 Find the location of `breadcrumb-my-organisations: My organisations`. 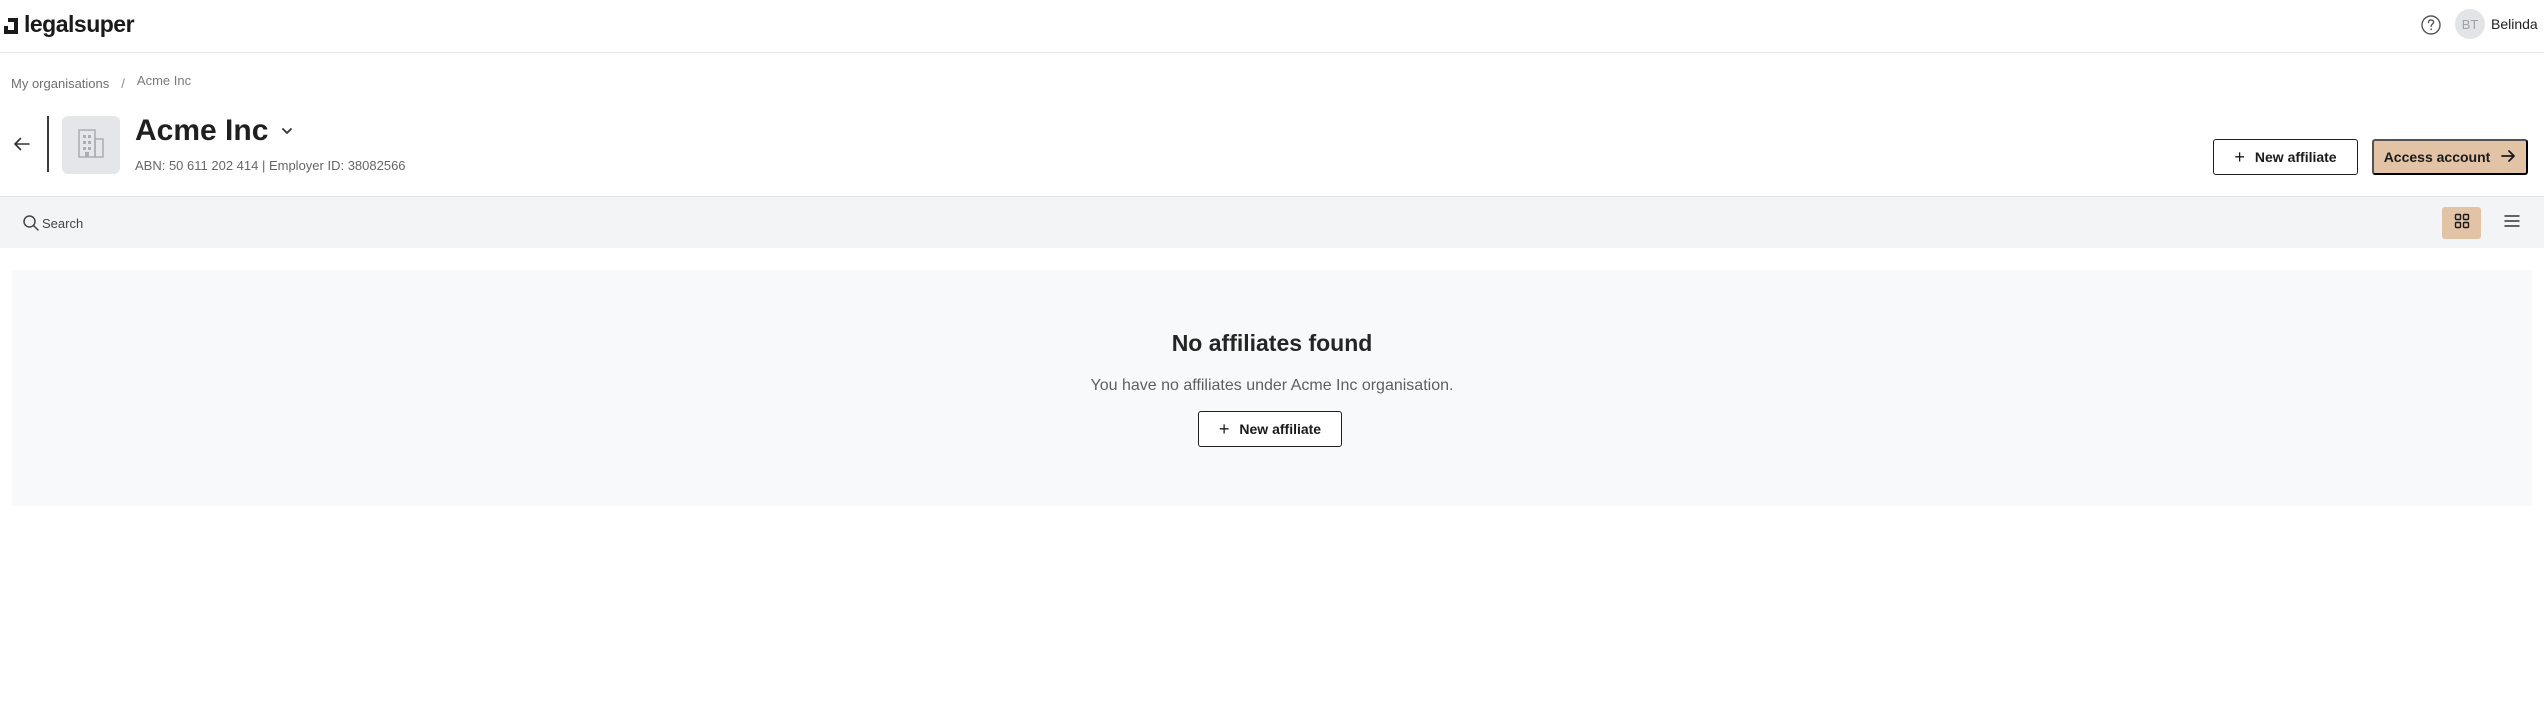

breadcrumb-my-organisations: My organisations is located at coordinates (60, 83).